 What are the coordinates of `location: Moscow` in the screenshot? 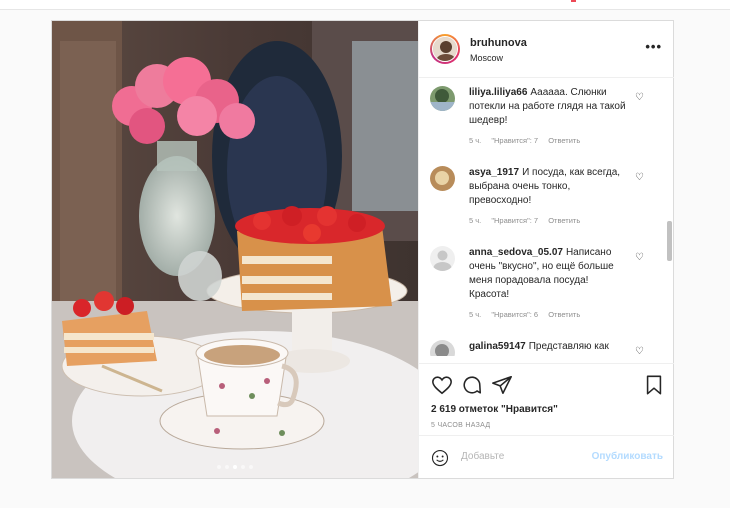 It's located at (486, 58).